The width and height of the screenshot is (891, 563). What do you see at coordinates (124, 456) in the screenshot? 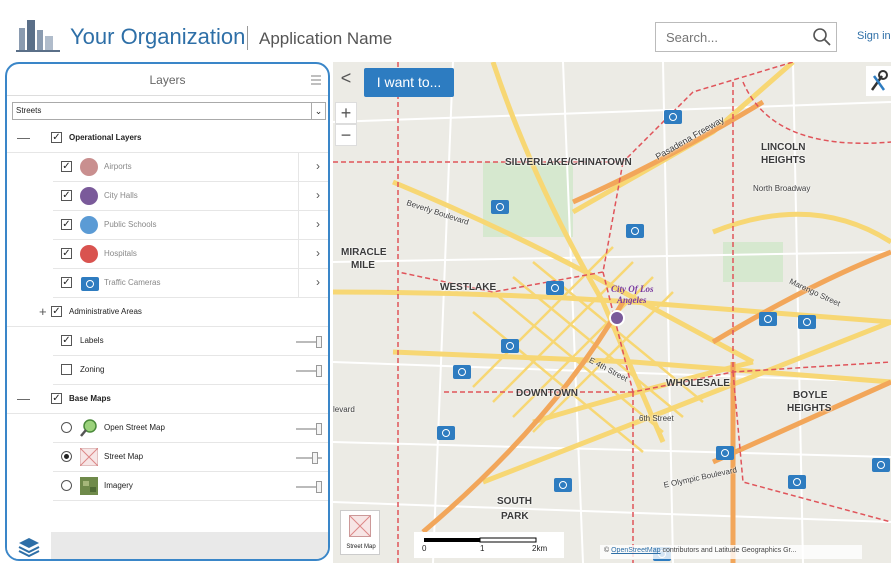
I see `basemap-label: Street Map` at bounding box center [124, 456].